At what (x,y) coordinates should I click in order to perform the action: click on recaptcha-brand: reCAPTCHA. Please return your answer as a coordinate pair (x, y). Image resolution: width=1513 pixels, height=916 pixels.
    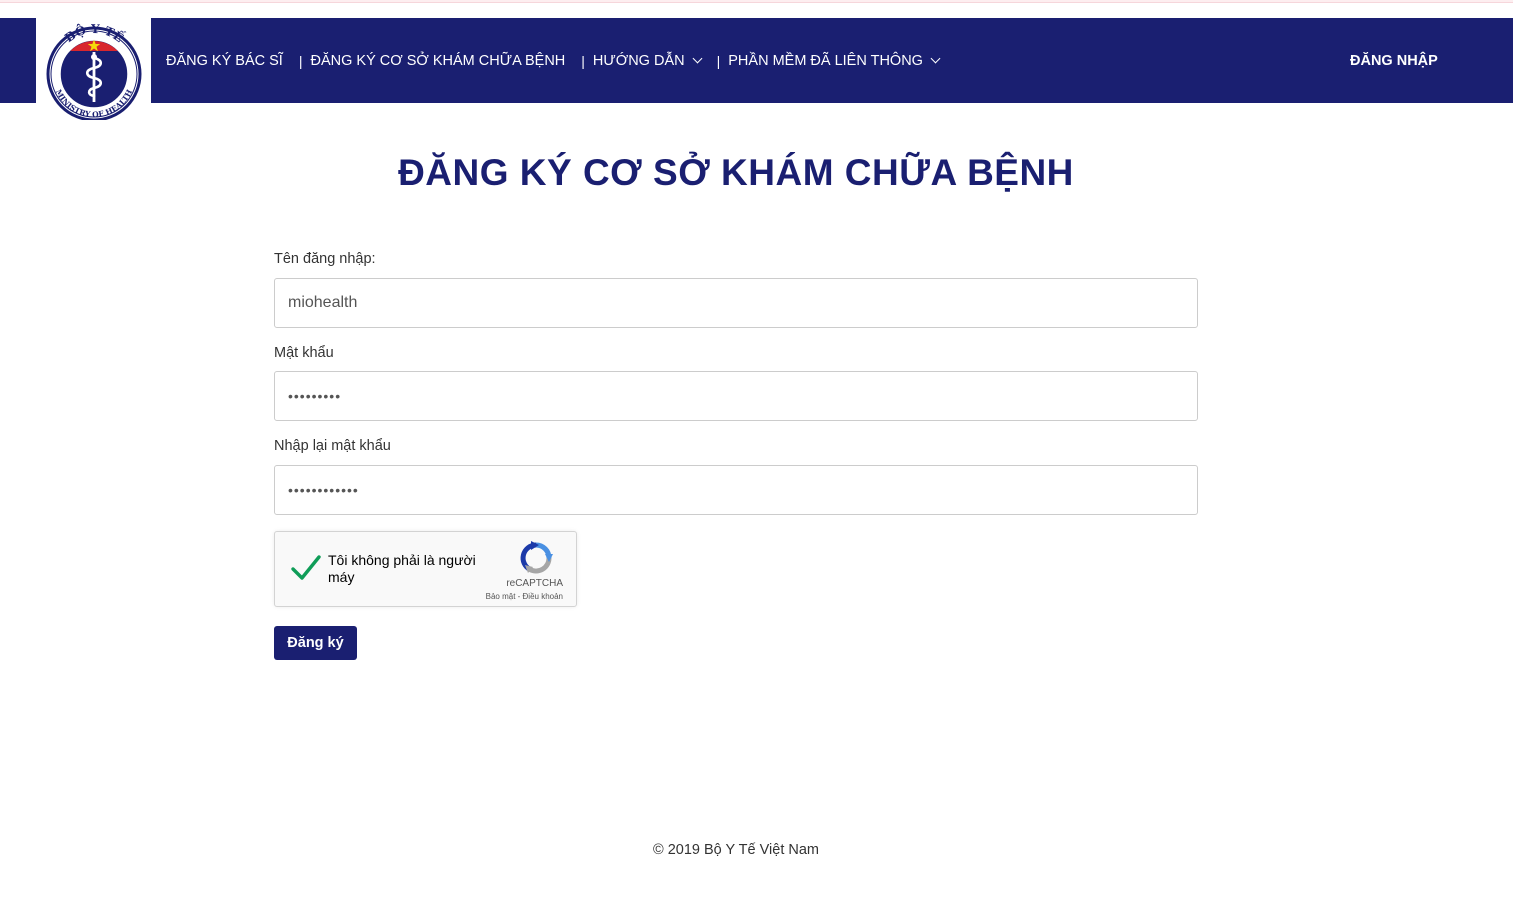
    Looking at the image, I should click on (534, 583).